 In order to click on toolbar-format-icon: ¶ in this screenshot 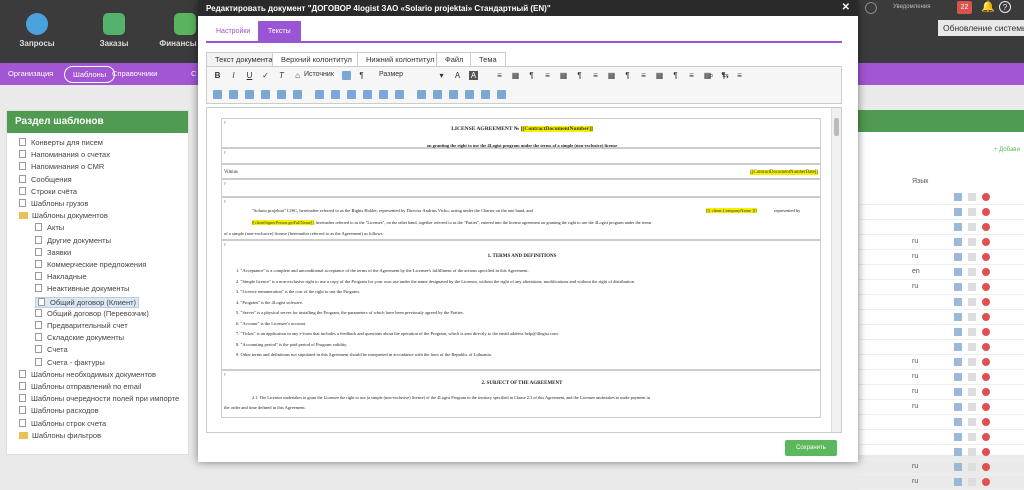, I will do `click(627, 75)`.